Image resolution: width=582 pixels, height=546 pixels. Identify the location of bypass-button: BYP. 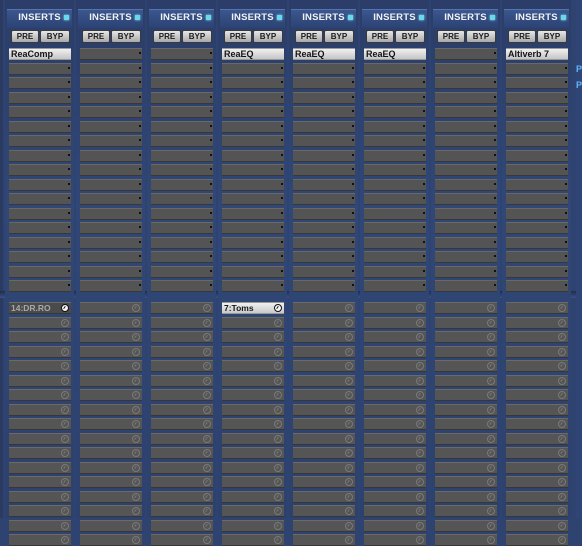
(55, 36).